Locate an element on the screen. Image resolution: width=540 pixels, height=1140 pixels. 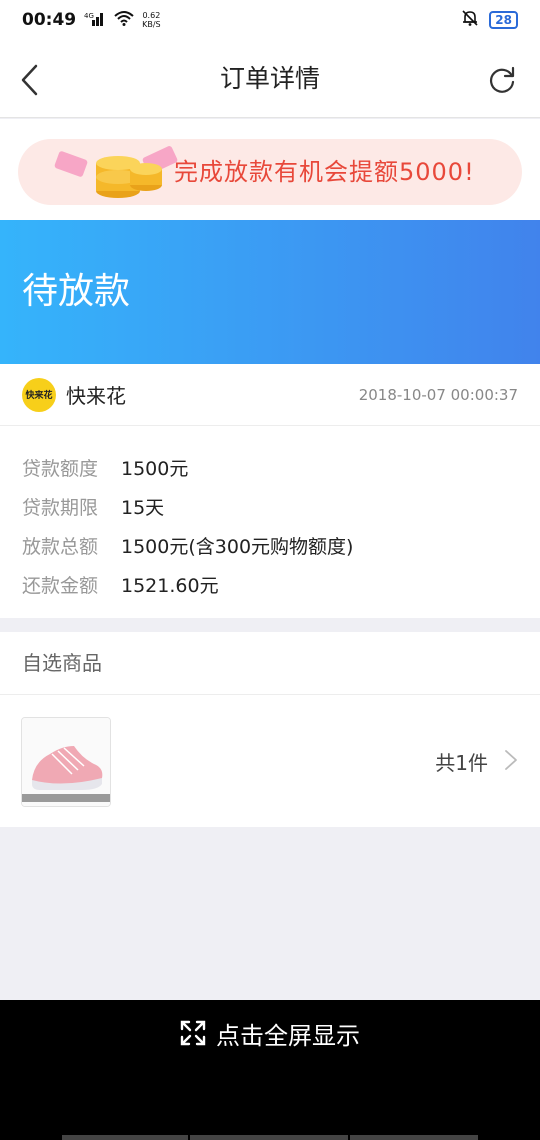
merchant-logo: 快来花 is located at coordinates (39, 394).